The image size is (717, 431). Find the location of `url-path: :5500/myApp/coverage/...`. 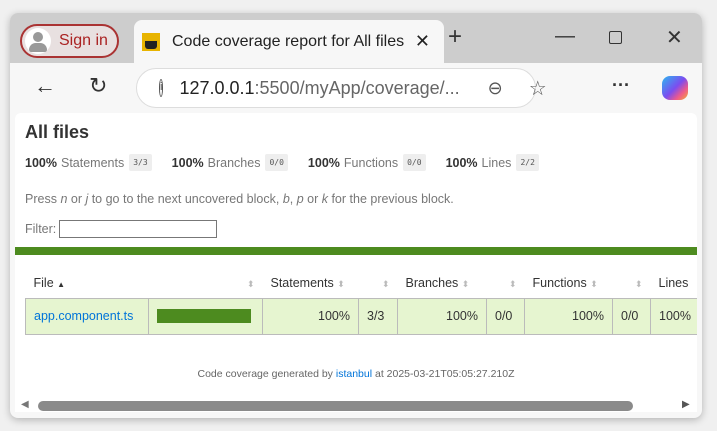

url-path: :5500/myApp/coverage/... is located at coordinates (357, 87).